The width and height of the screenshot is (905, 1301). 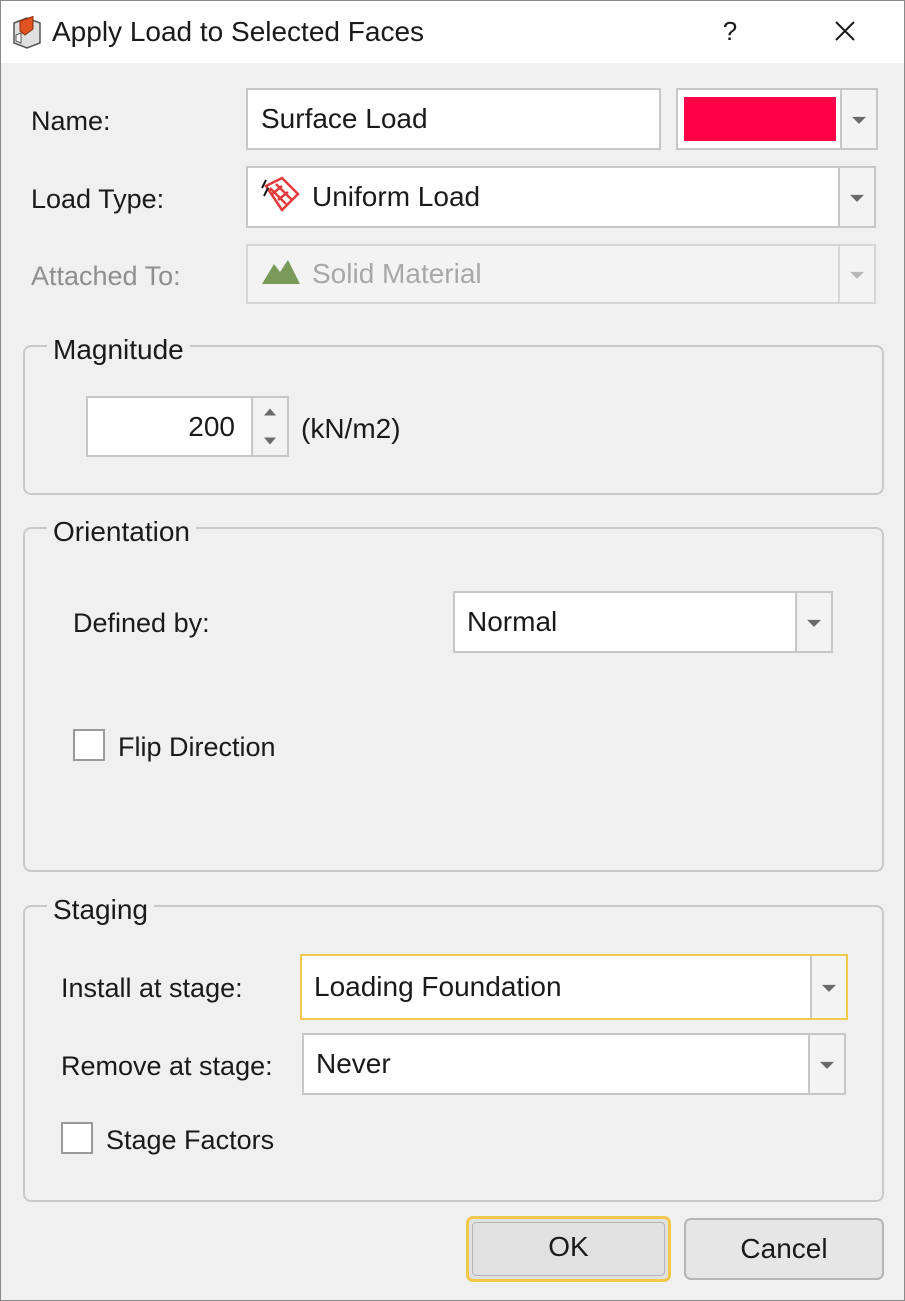 What do you see at coordinates (121, 532) in the screenshot?
I see `orientation-group-title: Orientation` at bounding box center [121, 532].